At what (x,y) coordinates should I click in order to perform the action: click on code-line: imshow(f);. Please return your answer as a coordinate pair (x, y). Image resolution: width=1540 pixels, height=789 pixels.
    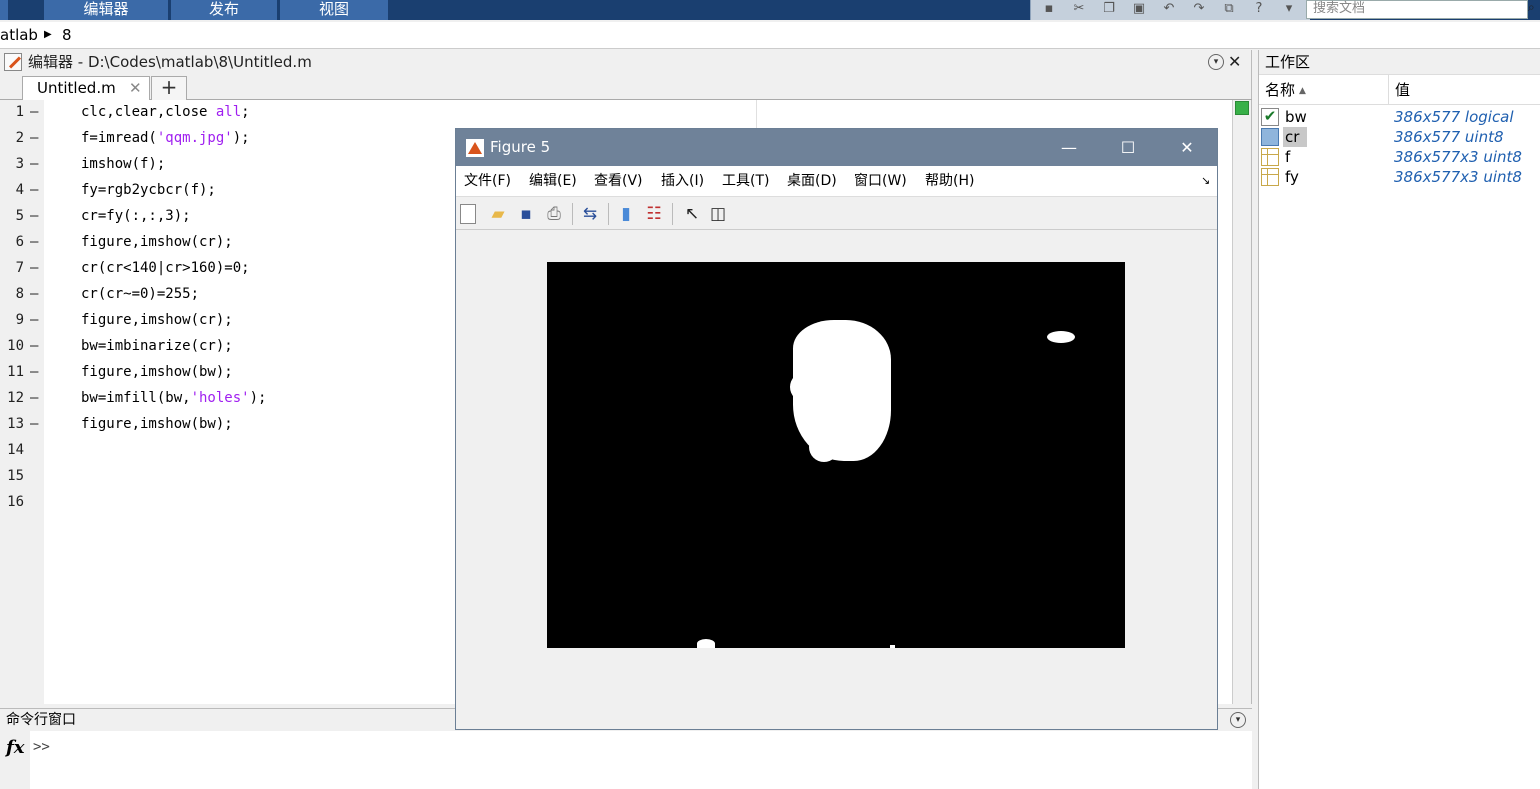
    Looking at the image, I should click on (123, 164).